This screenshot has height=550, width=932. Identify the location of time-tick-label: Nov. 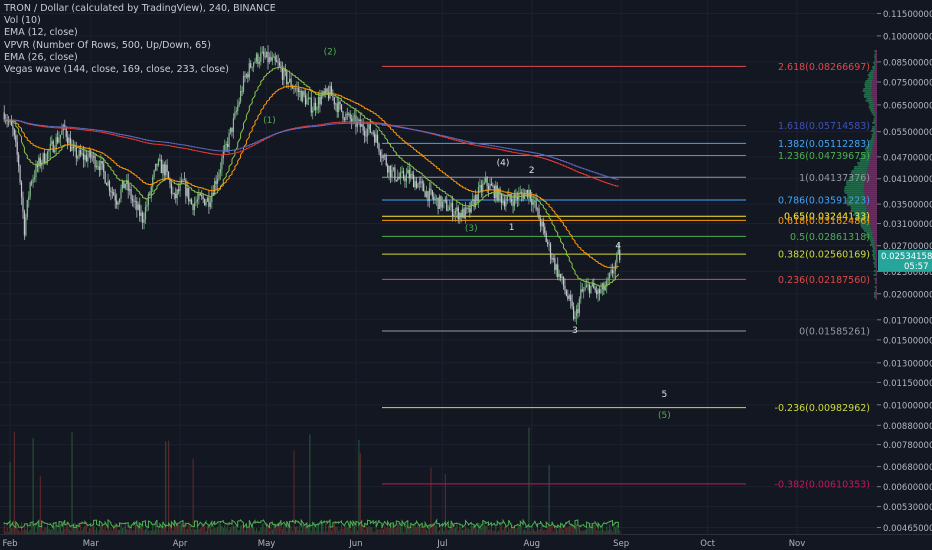
(797, 544).